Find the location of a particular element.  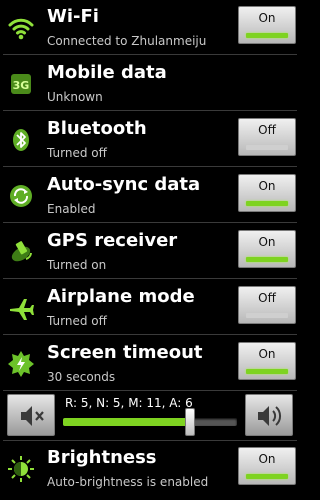

volume-slider-fill is located at coordinates (127, 422).